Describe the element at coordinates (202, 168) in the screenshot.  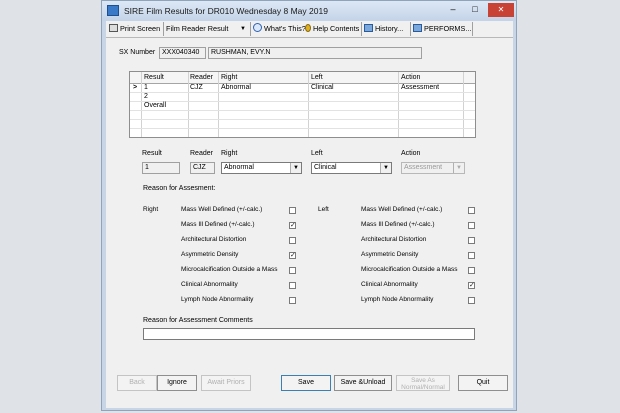
I see `reader-field: CJZ` at that location.